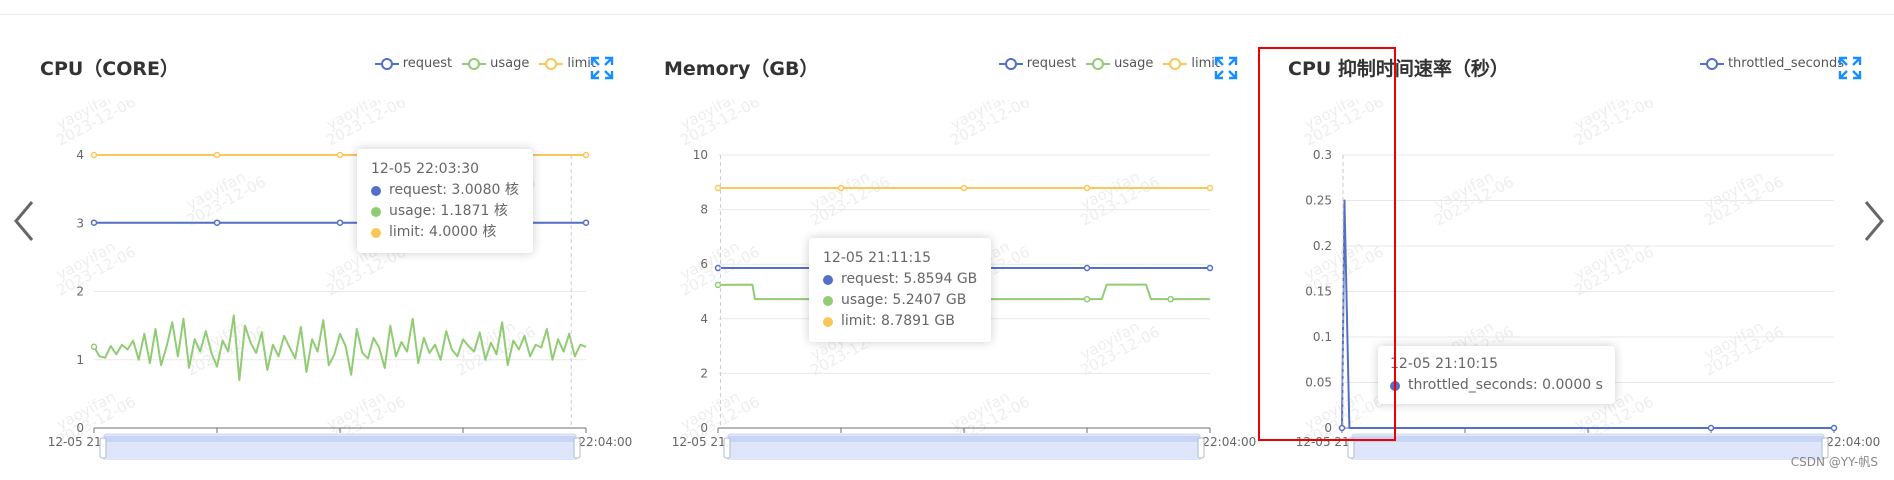 This screenshot has height=480, width=1894. I want to click on tooltip-value: 1.1871 核, so click(474, 211).